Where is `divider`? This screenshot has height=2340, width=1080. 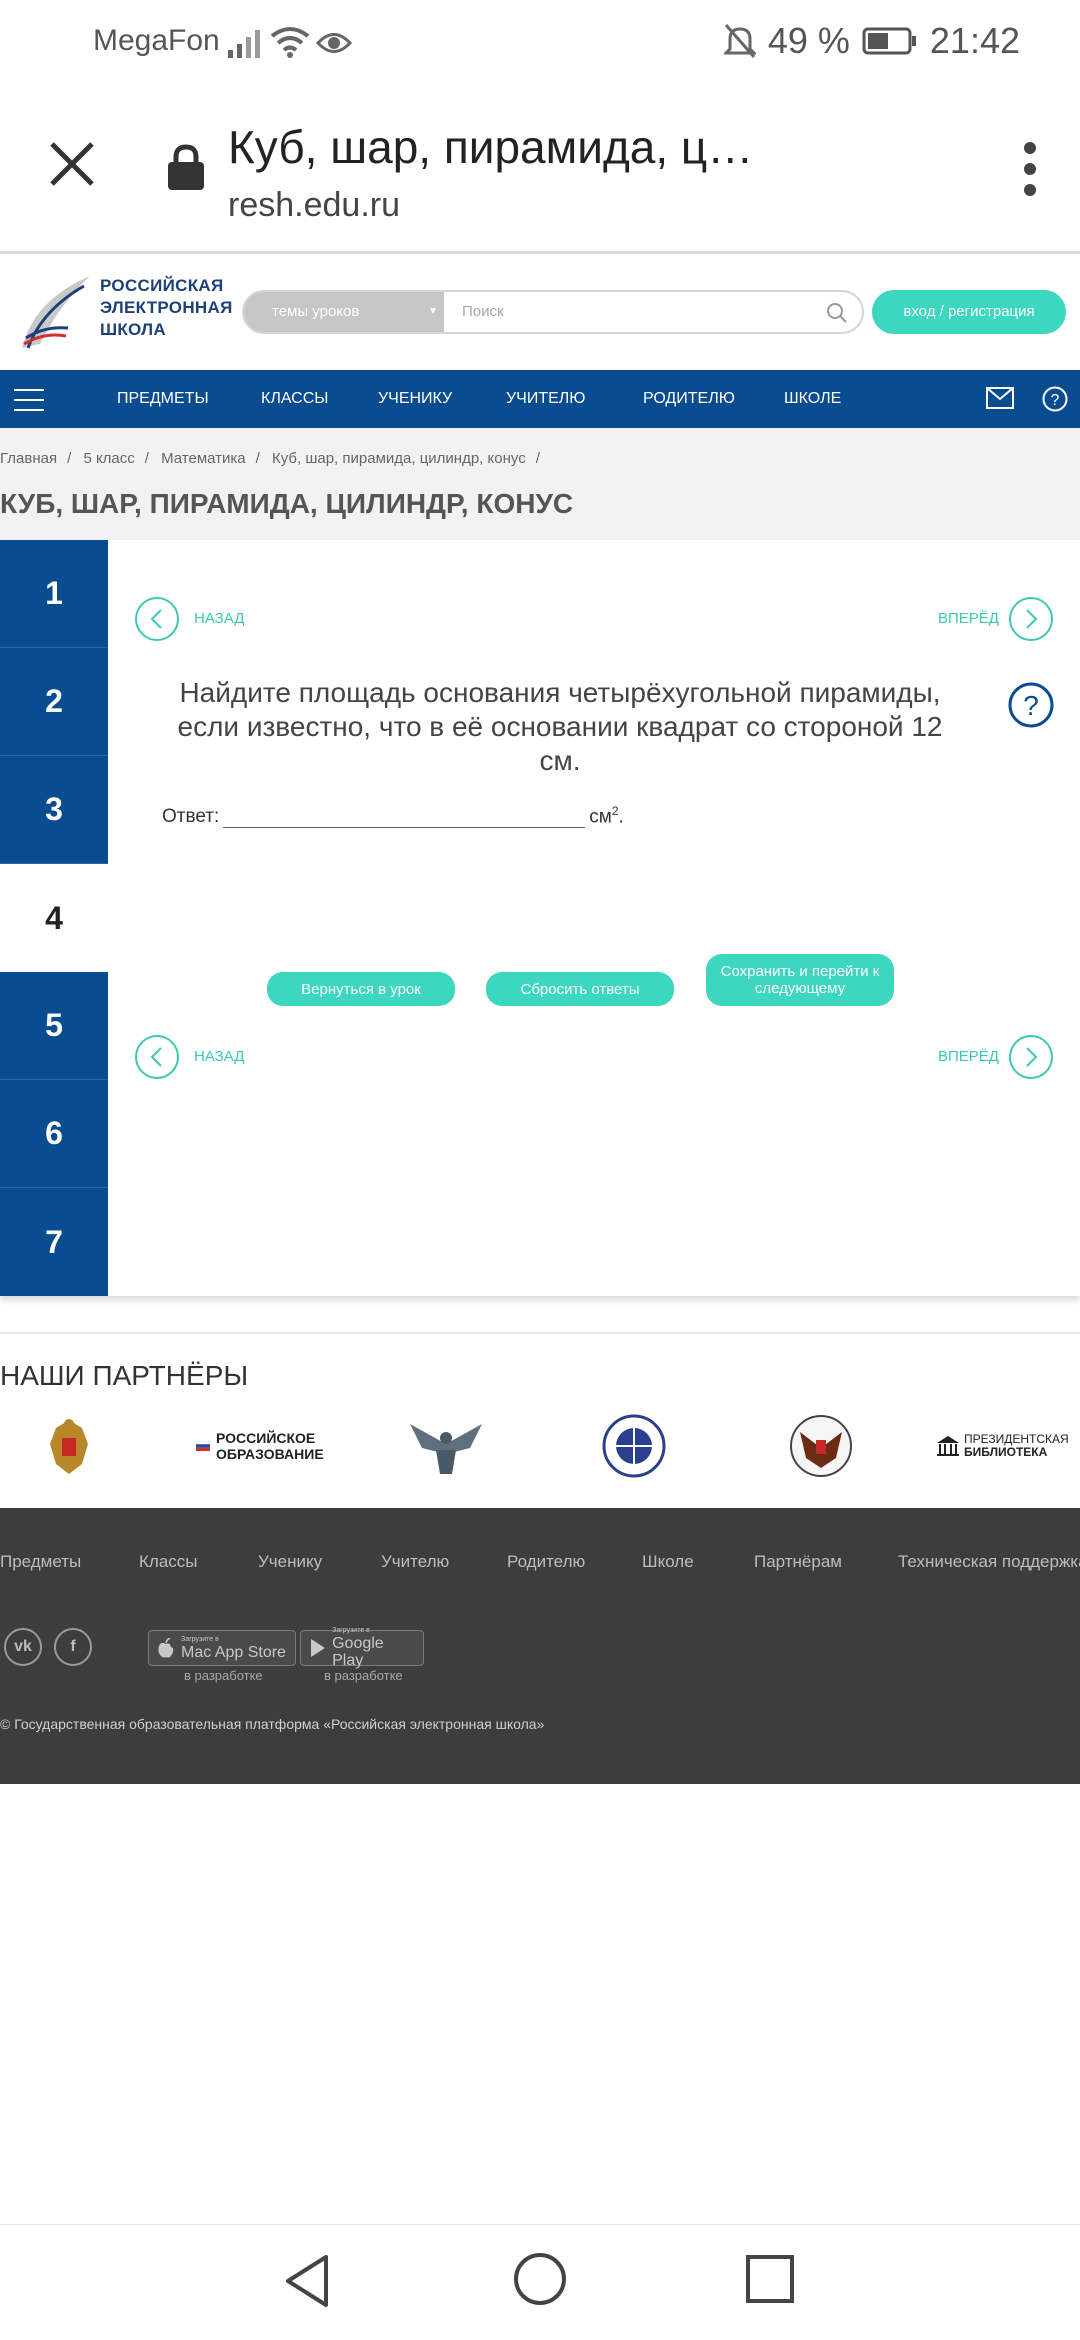 divider is located at coordinates (540, 1333).